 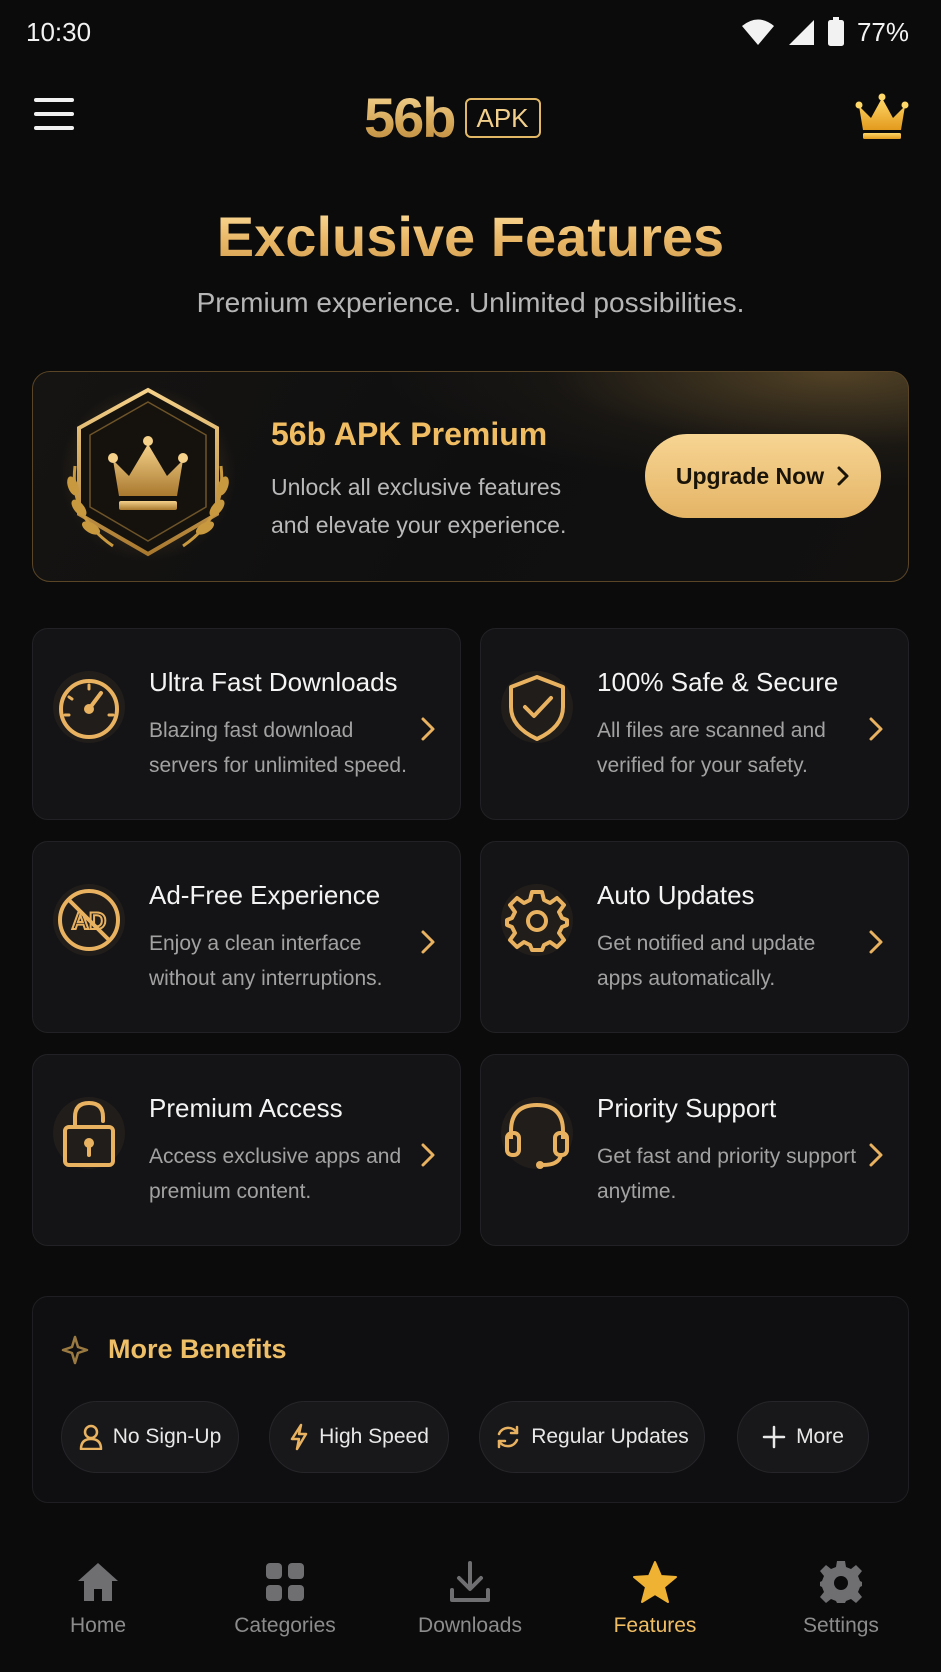 I want to click on nav-categories: Categories, so click(x=285, y=1610).